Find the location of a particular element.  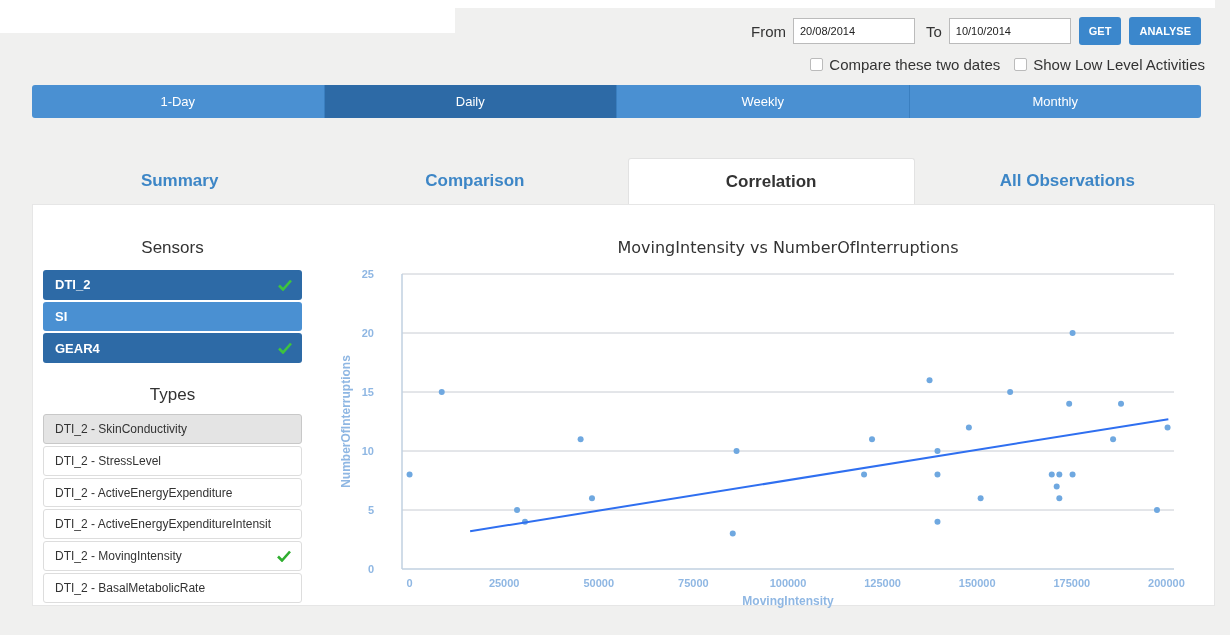

y-tick-label: 5 is located at coordinates (370, 510).